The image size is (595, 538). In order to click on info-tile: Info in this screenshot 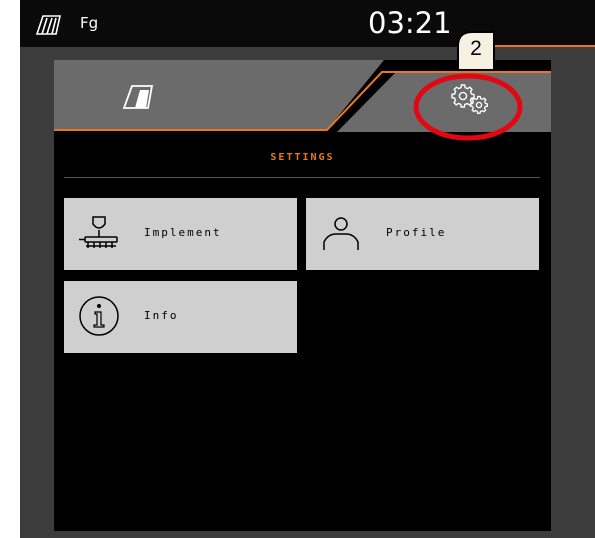, I will do `click(180, 317)`.